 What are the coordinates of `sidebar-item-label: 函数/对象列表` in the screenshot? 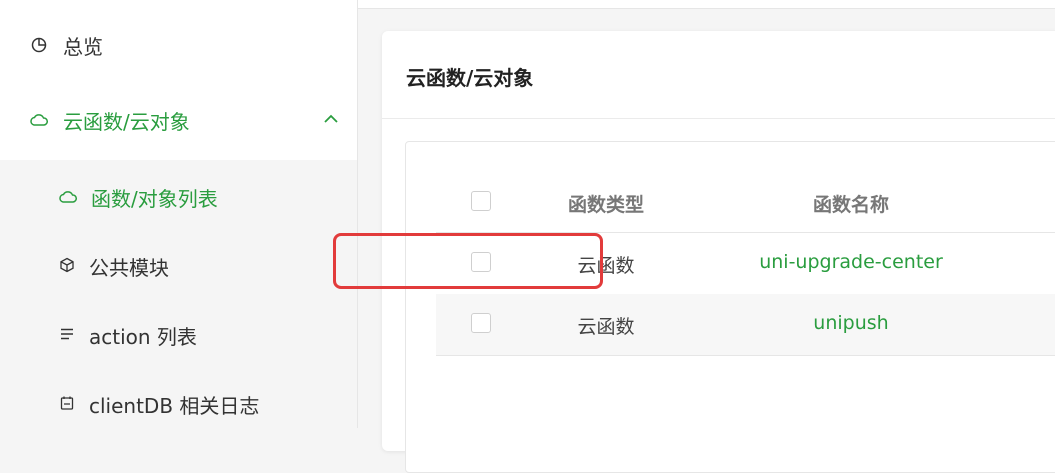 It's located at (154, 198).